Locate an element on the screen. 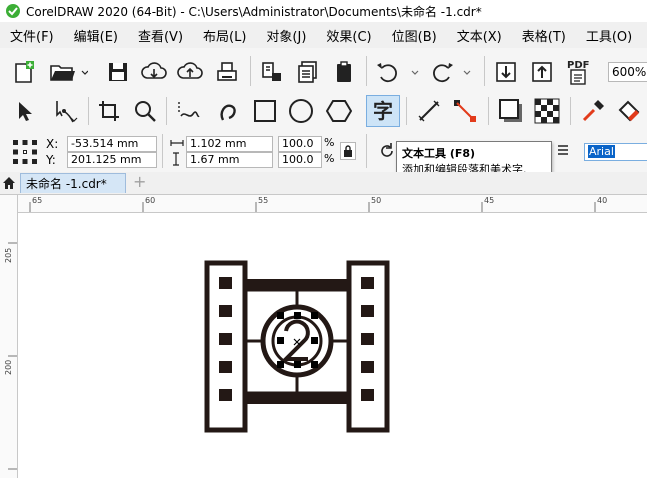 The width and height of the screenshot is (647, 478). cloud-download-button is located at coordinates (154, 72).